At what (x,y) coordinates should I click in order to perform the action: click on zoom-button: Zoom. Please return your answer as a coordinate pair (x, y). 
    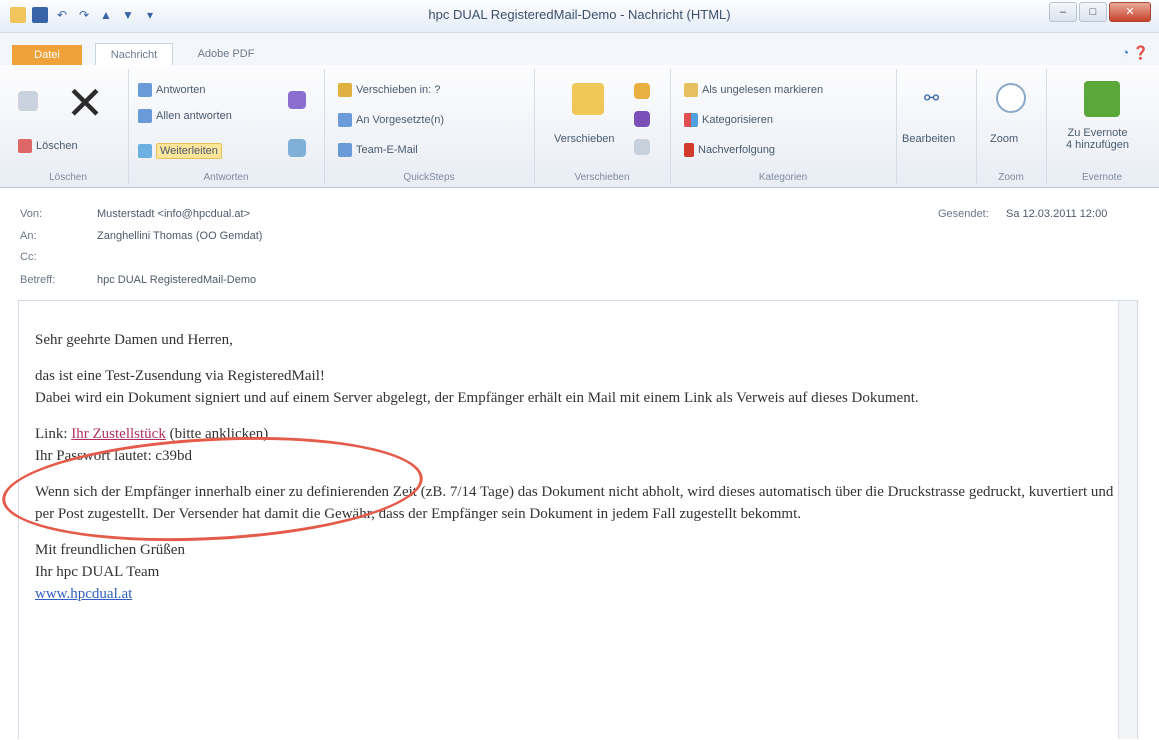
    Looking at the image, I should click on (1004, 139).